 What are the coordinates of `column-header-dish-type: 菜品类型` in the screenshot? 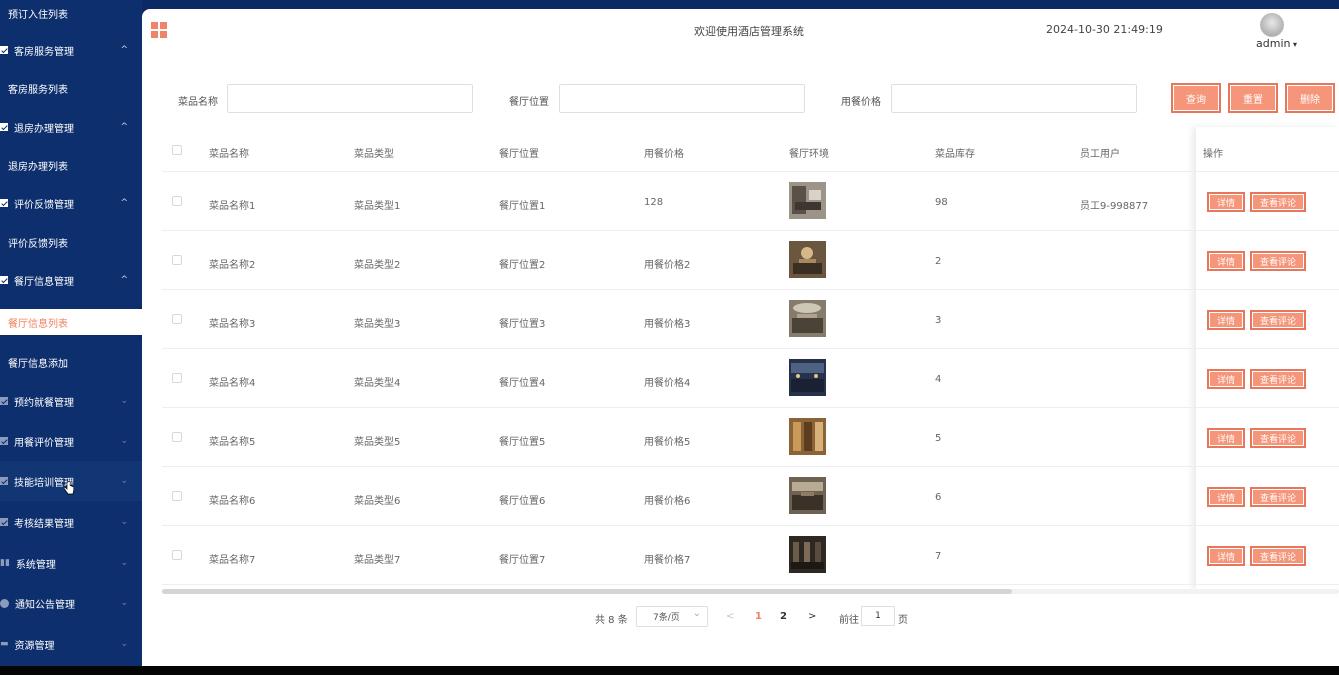 It's located at (374, 154).